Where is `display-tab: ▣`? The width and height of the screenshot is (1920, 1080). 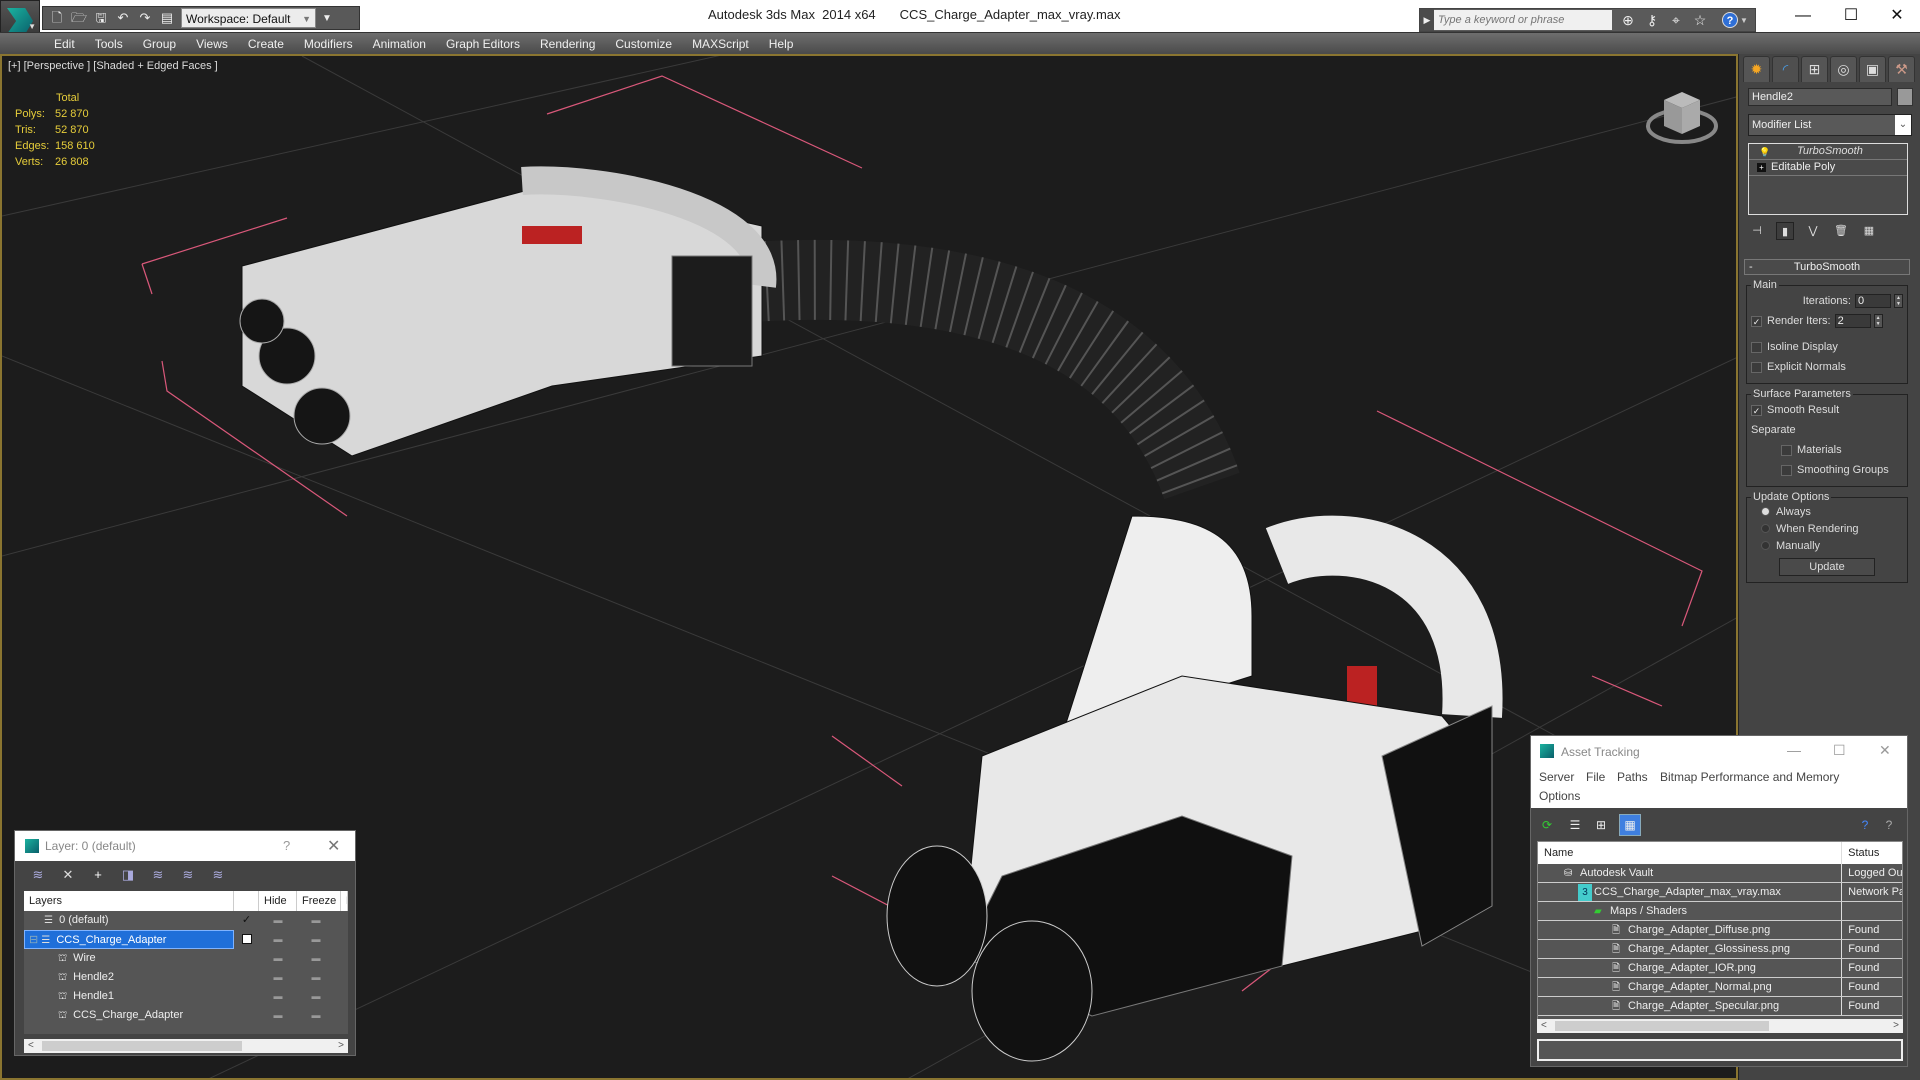
display-tab: ▣ is located at coordinates (1872, 69).